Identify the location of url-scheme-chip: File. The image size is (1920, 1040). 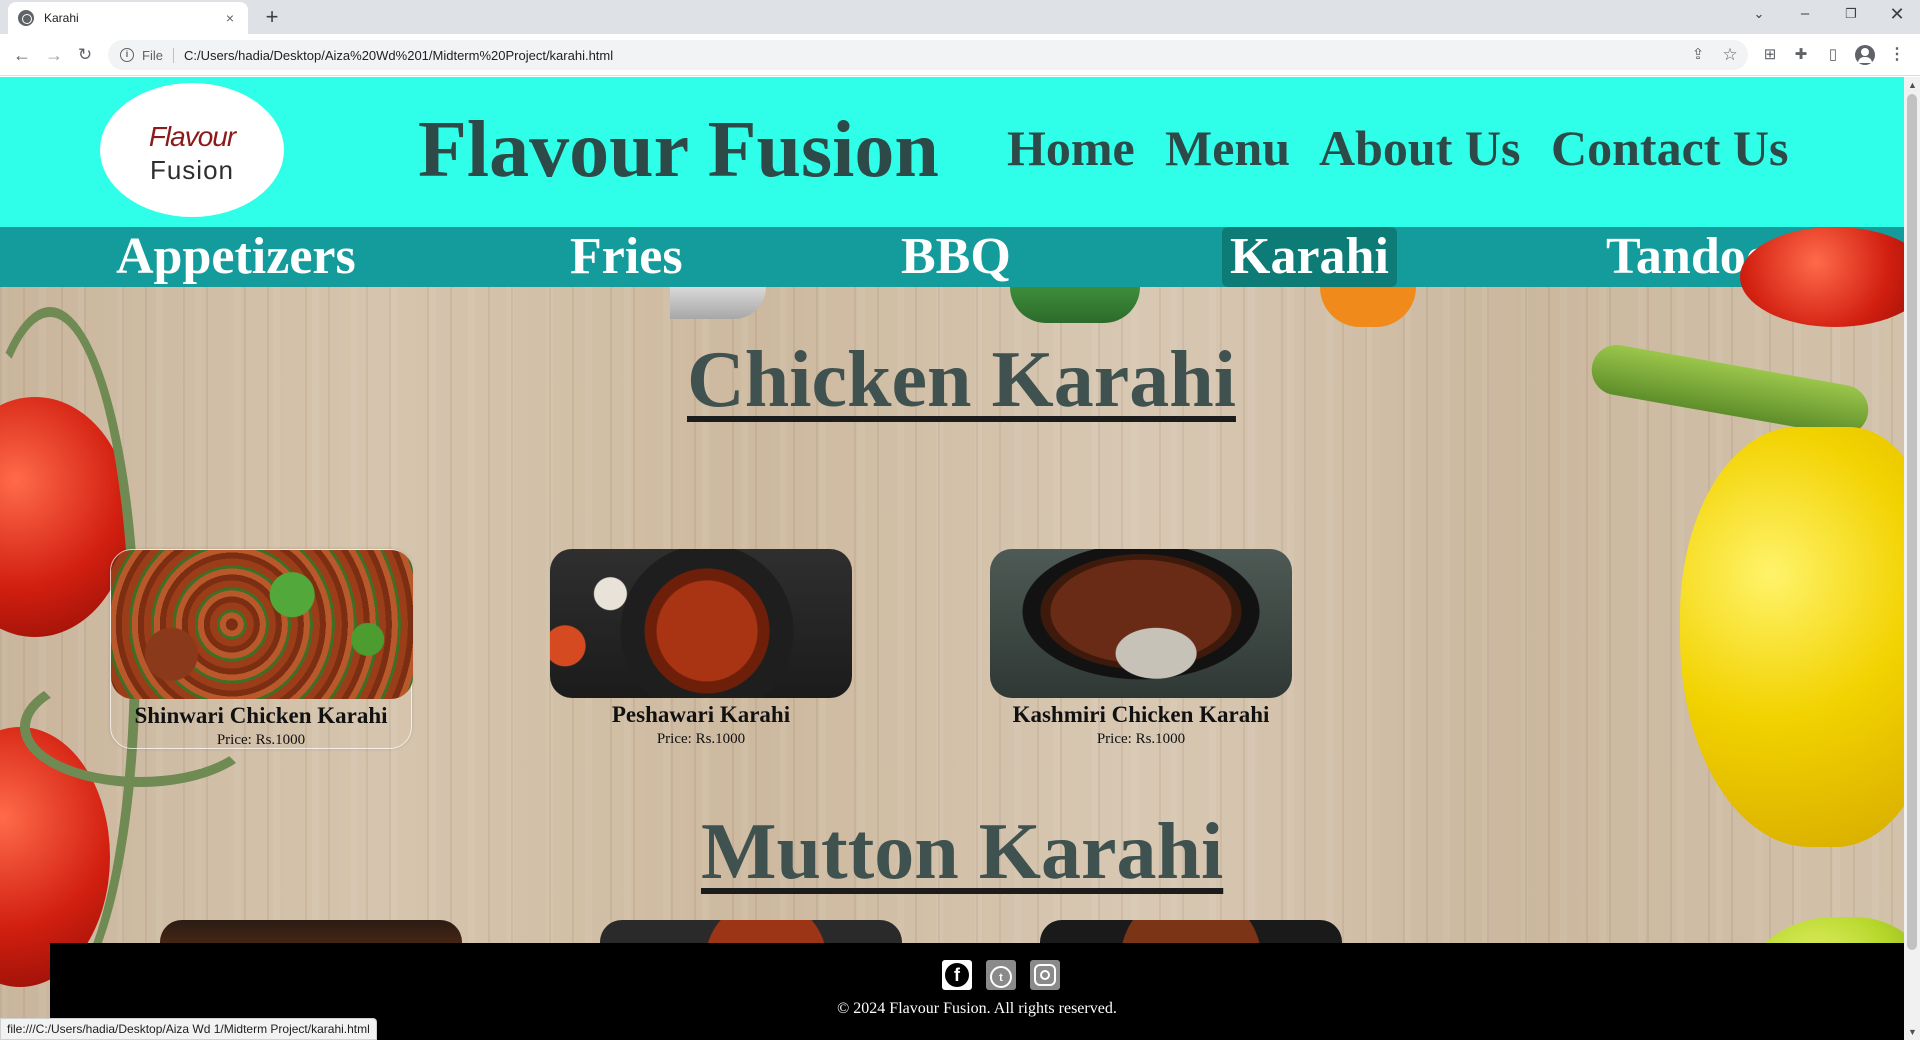
(158, 55).